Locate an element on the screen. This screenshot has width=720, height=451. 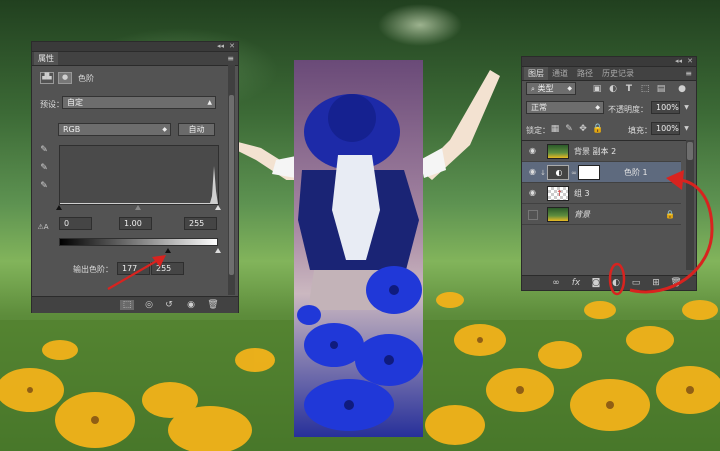
properties-tab-bar: 属性 ≡ is located at coordinates (135, 59).